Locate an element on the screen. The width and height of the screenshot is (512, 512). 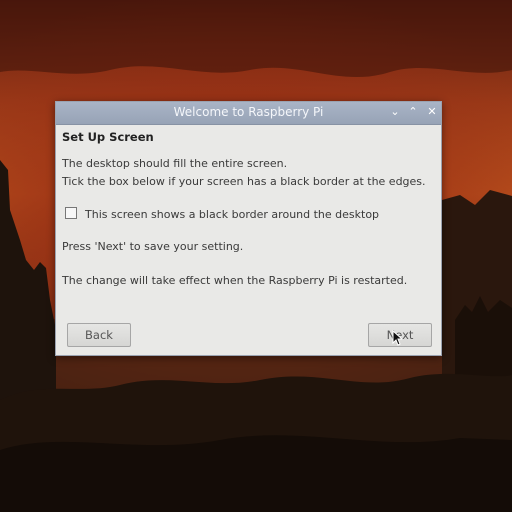
window-titlebar: Welcome to Raspberry Pi ⌄ ⌃ ✕ is located at coordinates (248, 113).